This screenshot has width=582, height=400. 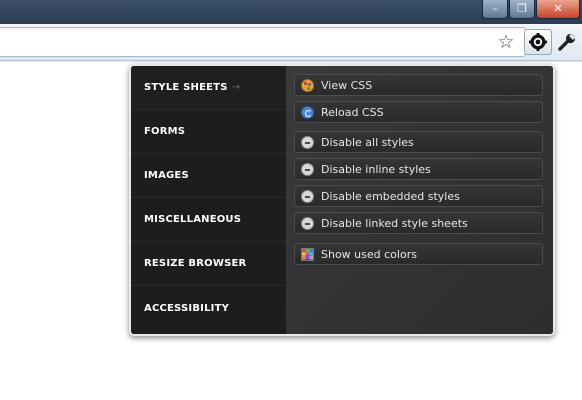 What do you see at coordinates (291, 12) in the screenshot?
I see `window-titlebar: – ❐ ✕` at bounding box center [291, 12].